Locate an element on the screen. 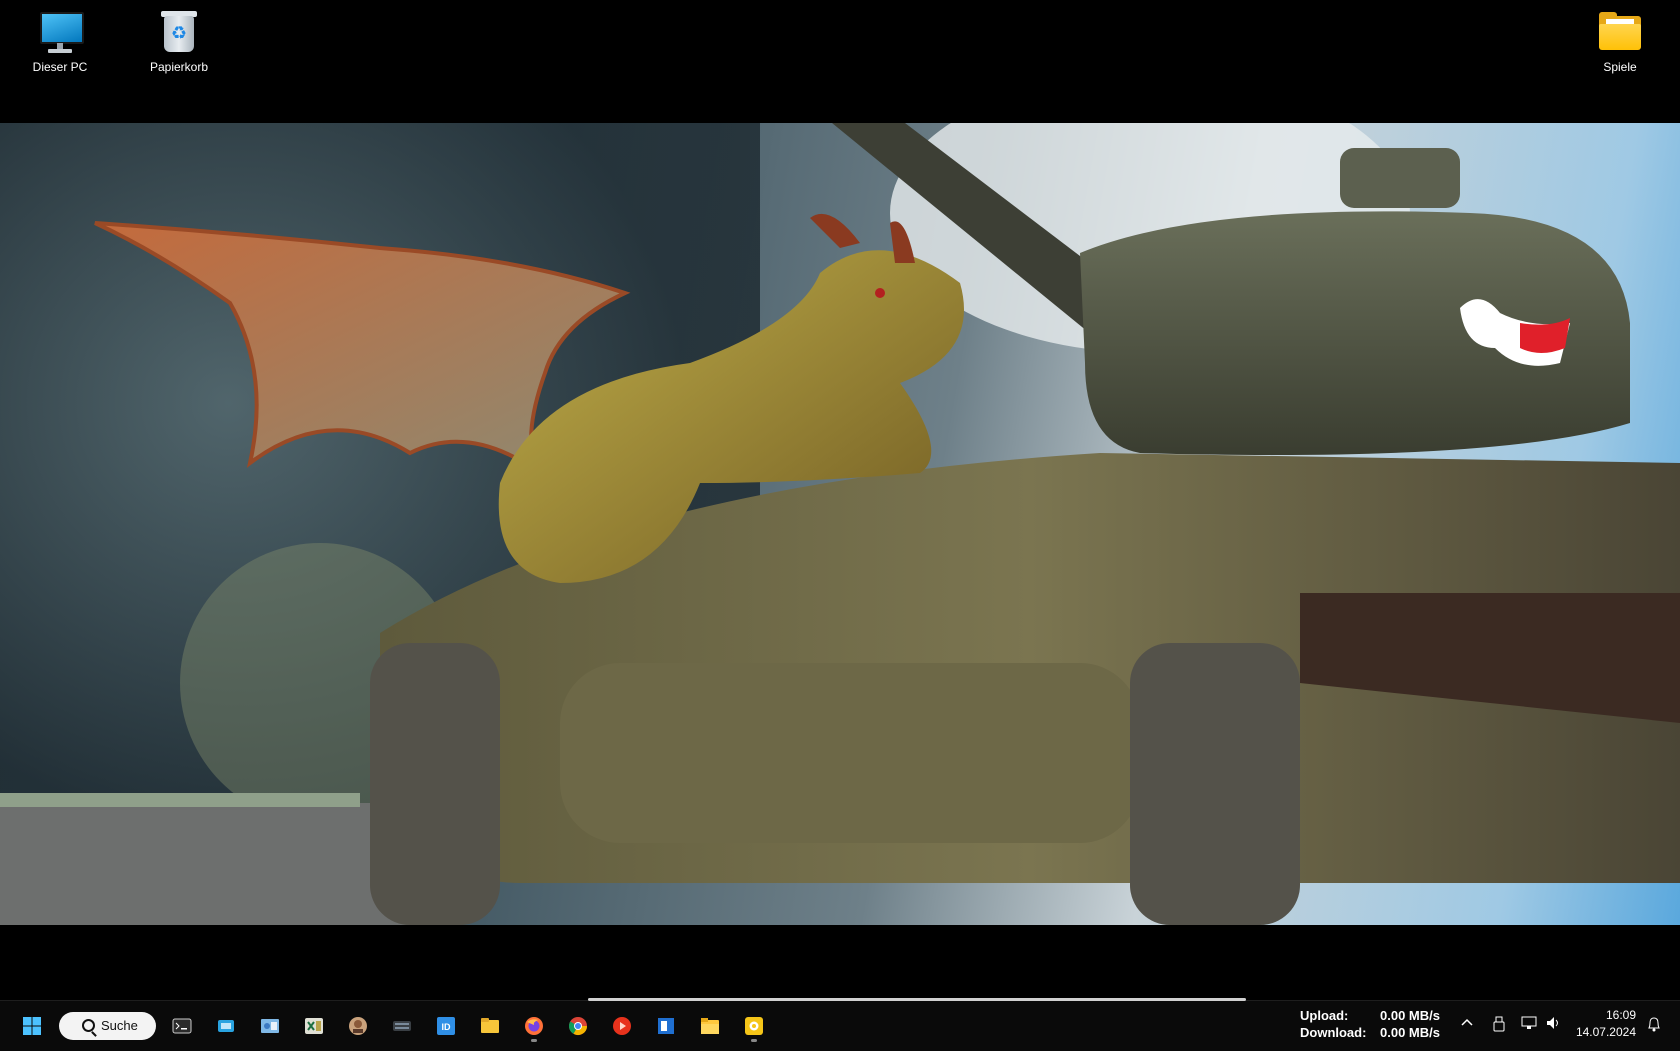 This screenshot has width=1680, height=1051. indesign-icon: ID is located at coordinates (446, 1026).